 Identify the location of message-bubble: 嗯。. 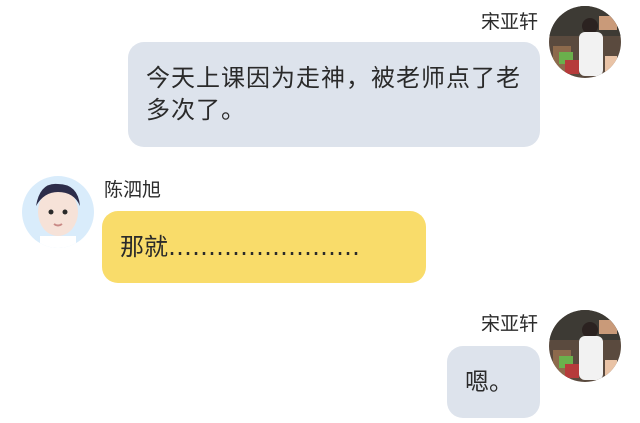
(493, 382).